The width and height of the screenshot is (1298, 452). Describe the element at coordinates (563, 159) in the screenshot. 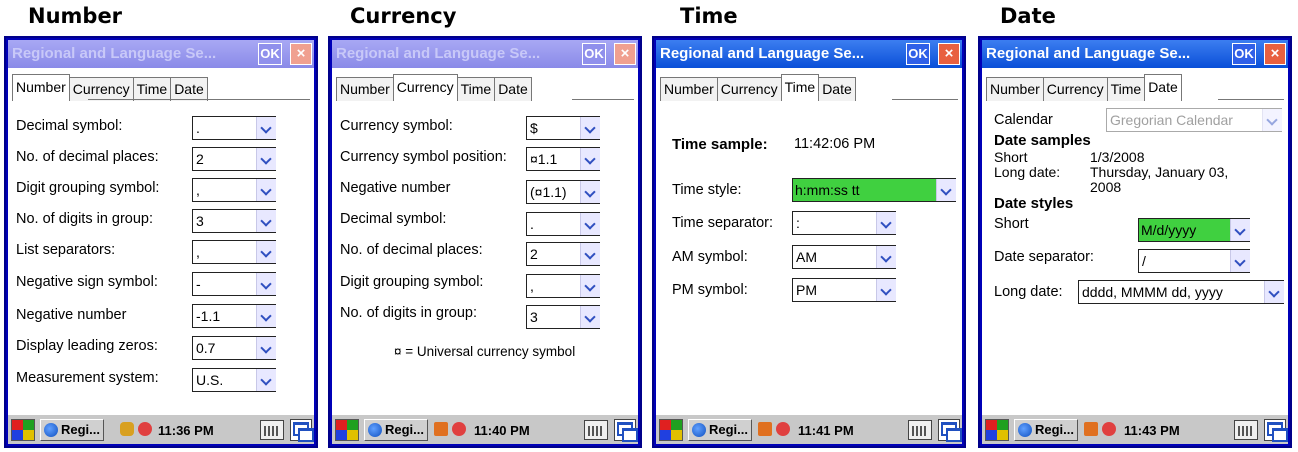

I see `symbol-position-combo: ¤1.1` at that location.